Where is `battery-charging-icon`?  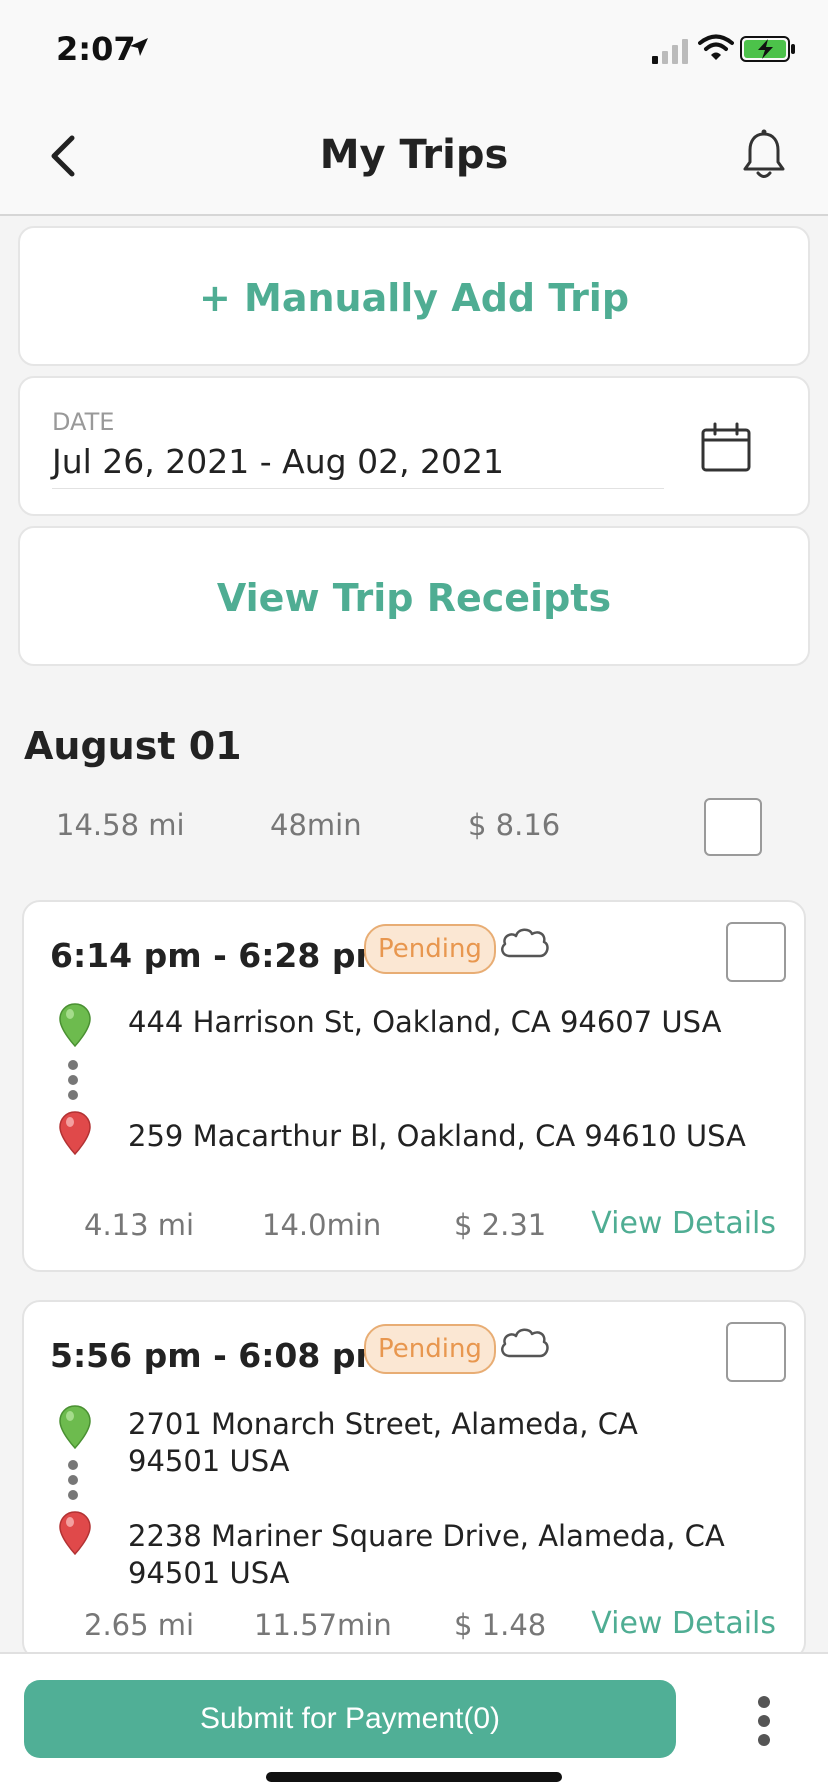
battery-charging-icon is located at coordinates (767, 49).